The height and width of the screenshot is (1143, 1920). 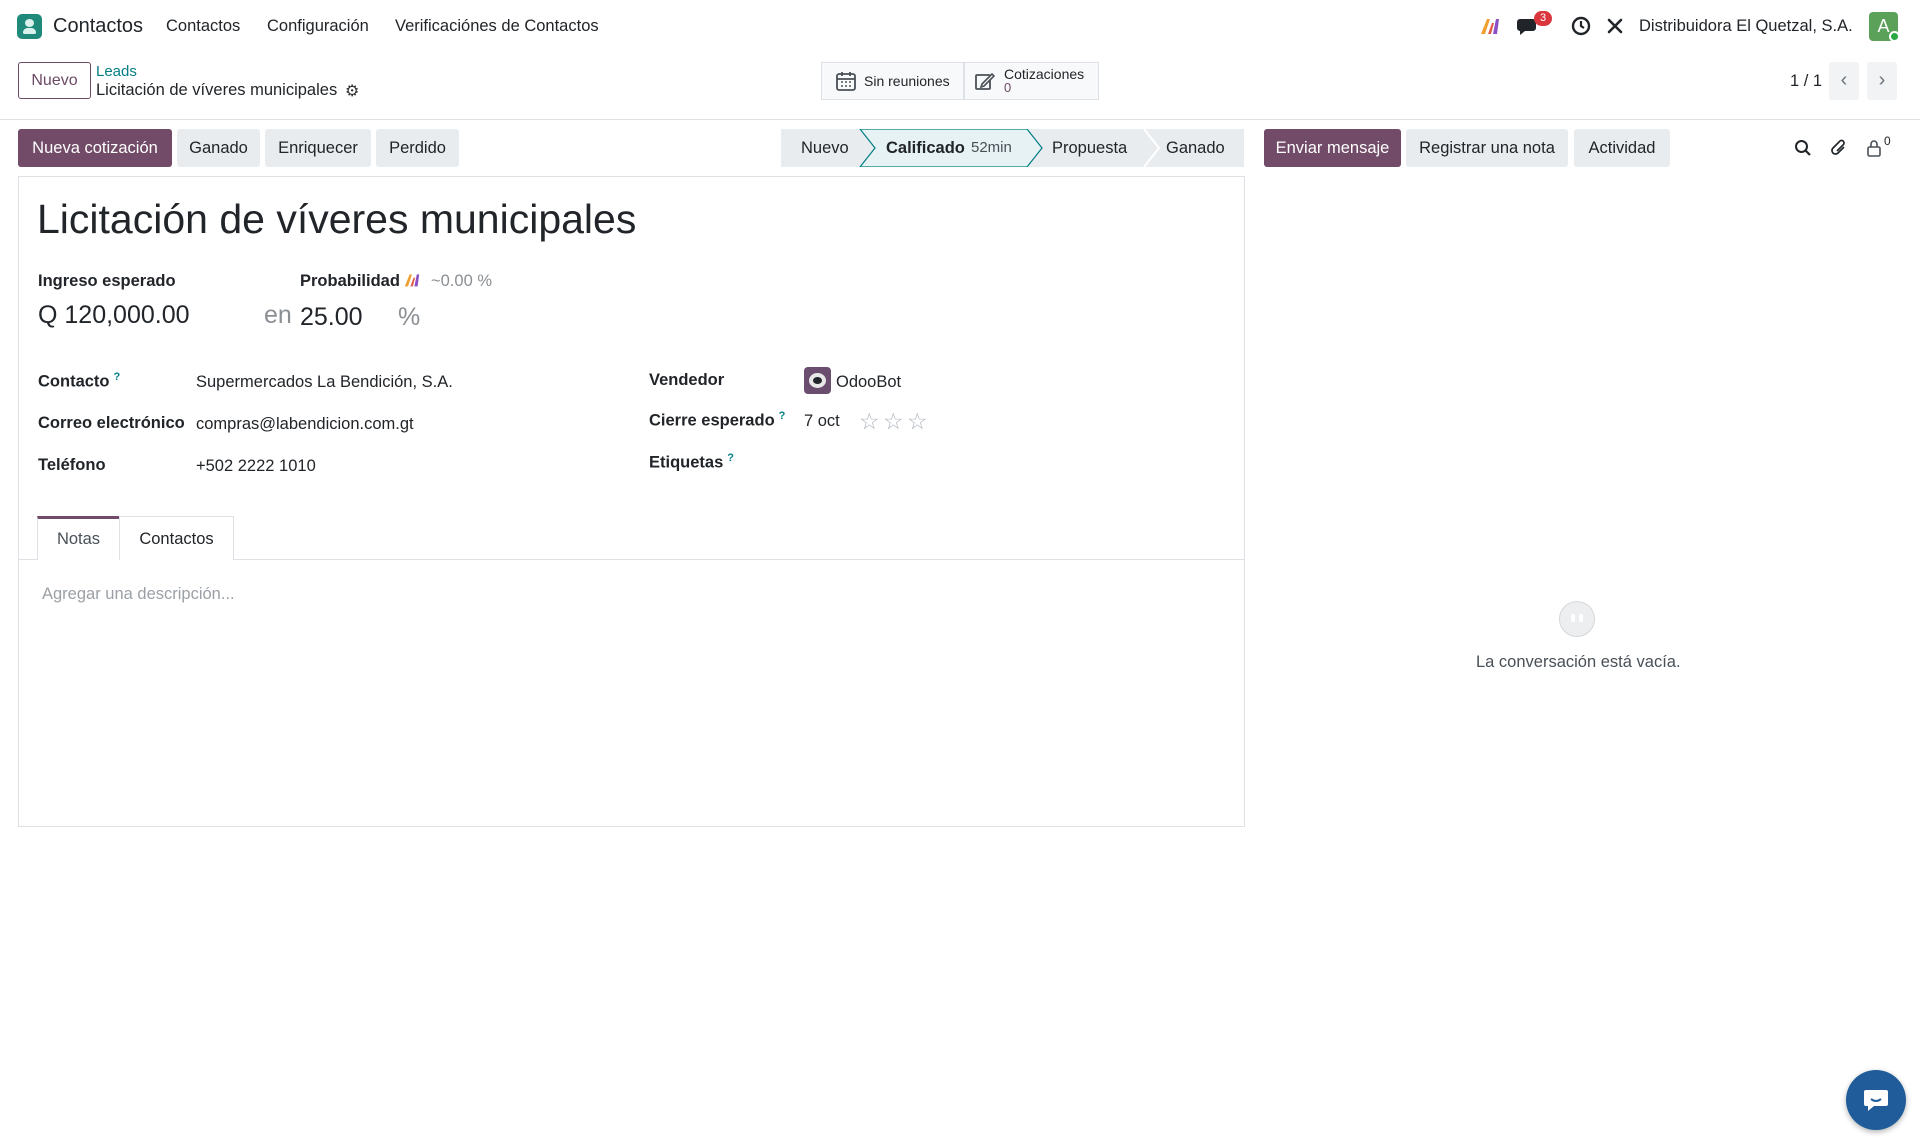 I want to click on percent-sign: %, so click(x=409, y=317).